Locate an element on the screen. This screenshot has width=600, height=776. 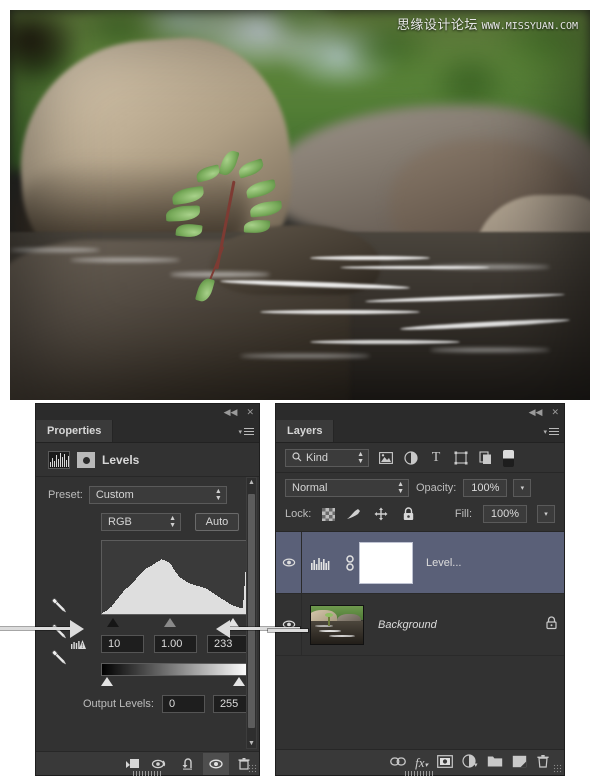
filter-type-layers-icon: T is located at coordinates (436, 458).